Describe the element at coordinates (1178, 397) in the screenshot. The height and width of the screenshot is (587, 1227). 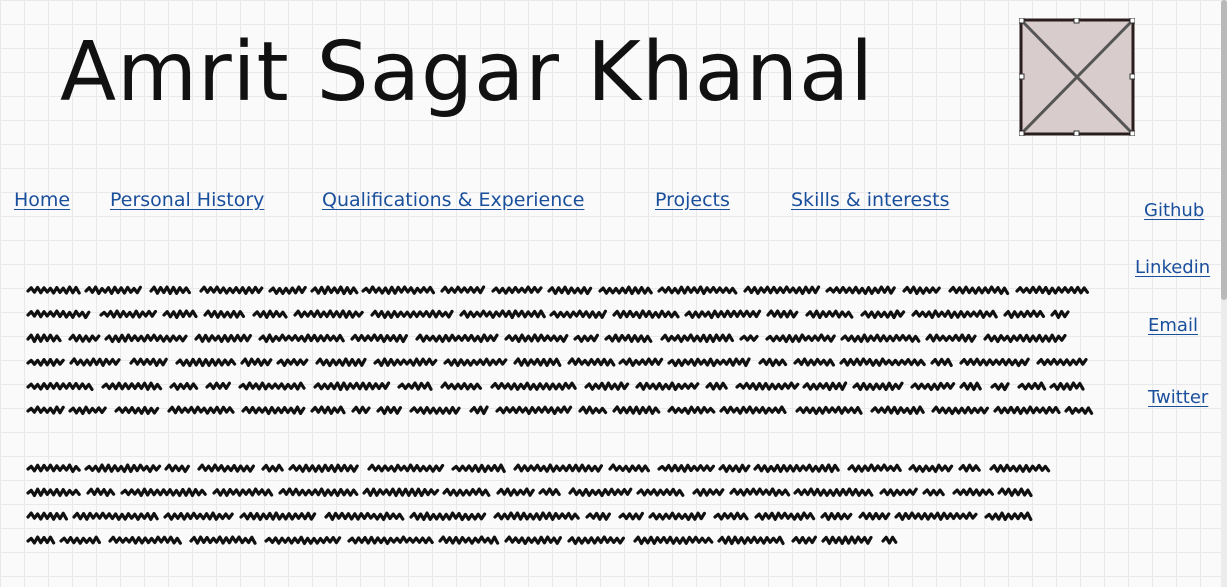
I see `twitter-link: Twitter` at that location.